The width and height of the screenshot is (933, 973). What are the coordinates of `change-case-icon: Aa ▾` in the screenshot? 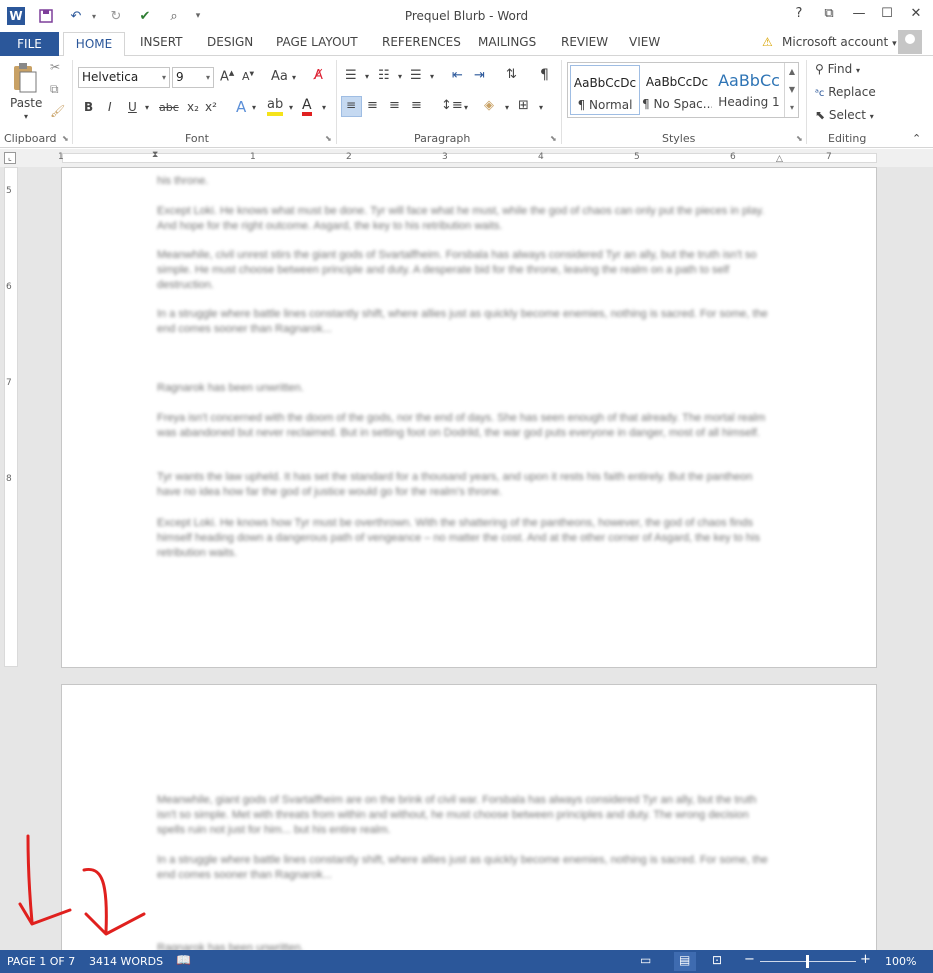 It's located at (283, 76).